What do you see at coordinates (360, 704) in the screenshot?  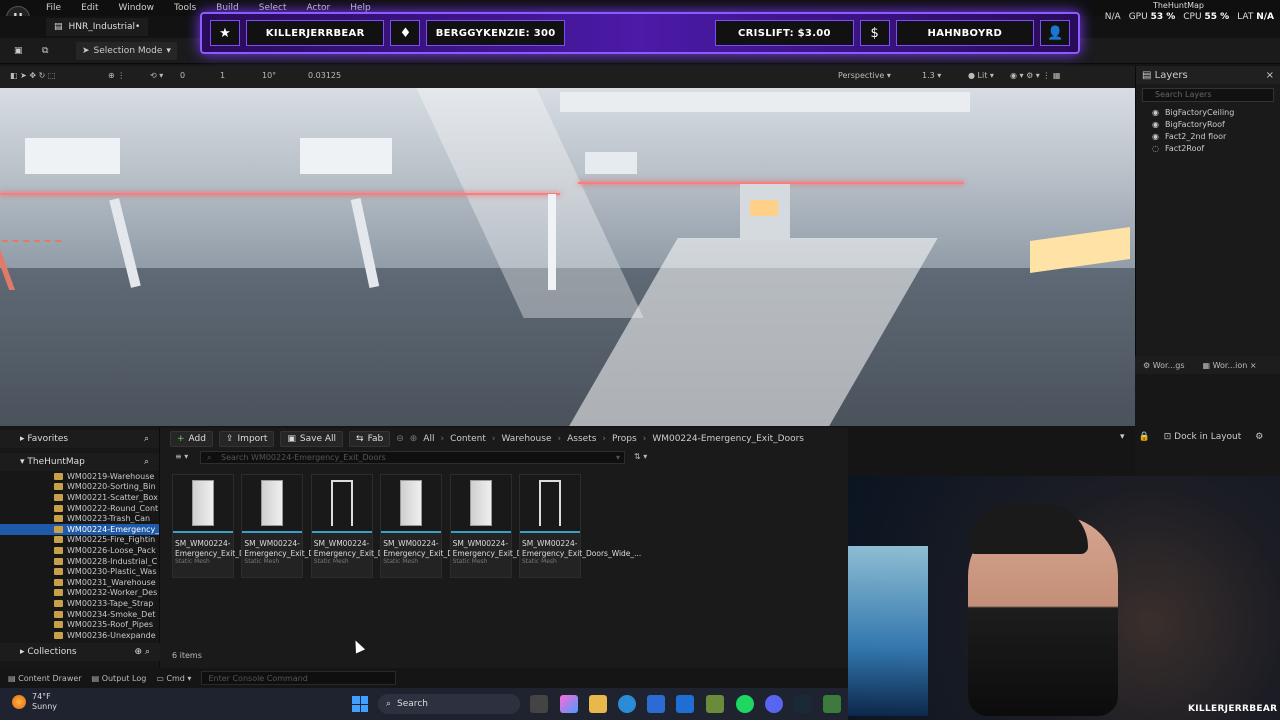 I see `windows-start-icon` at bounding box center [360, 704].